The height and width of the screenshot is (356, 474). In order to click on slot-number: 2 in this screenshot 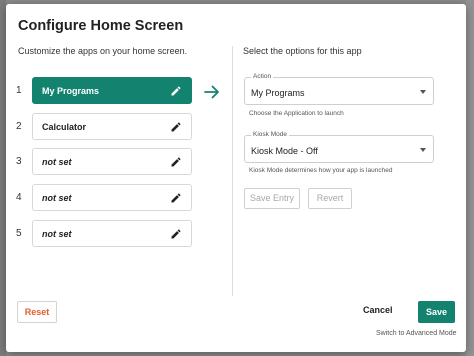, I will do `click(19, 126)`.